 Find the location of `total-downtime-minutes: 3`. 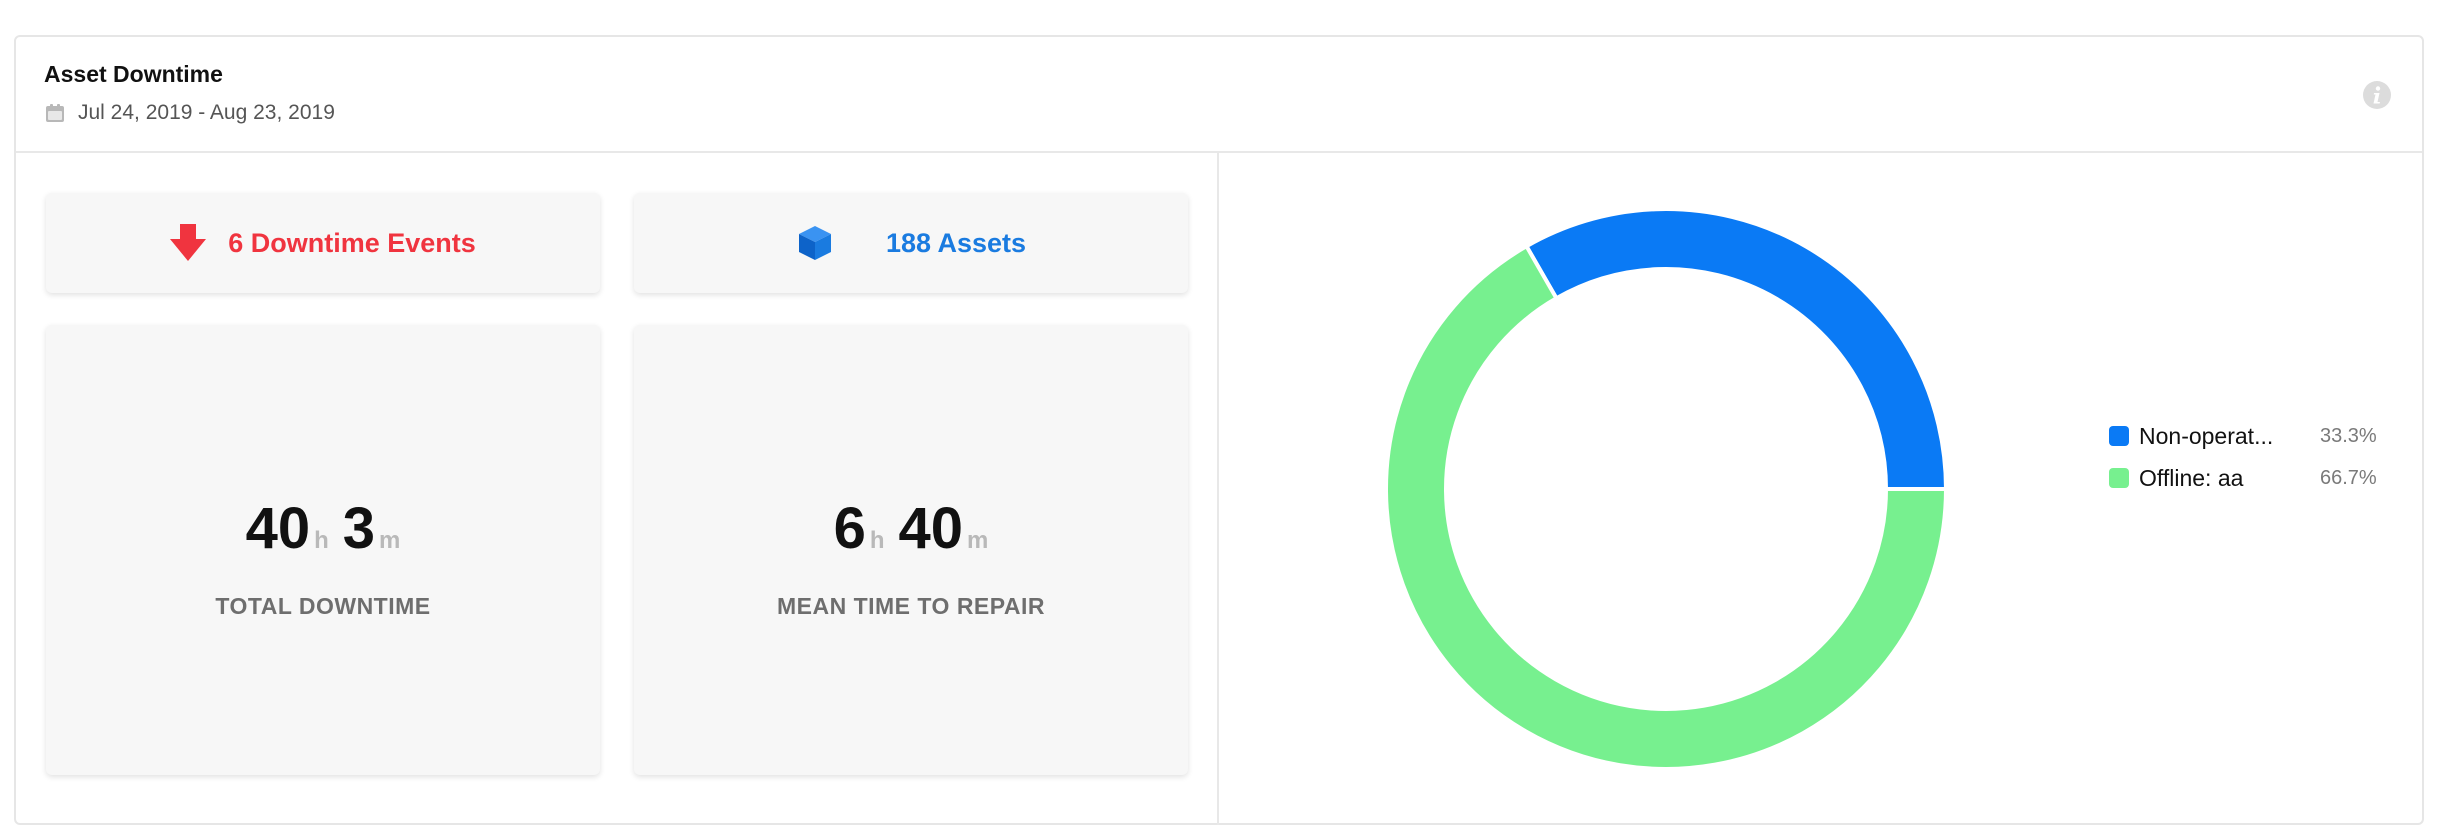

total-downtime-minutes: 3 is located at coordinates (359, 528).